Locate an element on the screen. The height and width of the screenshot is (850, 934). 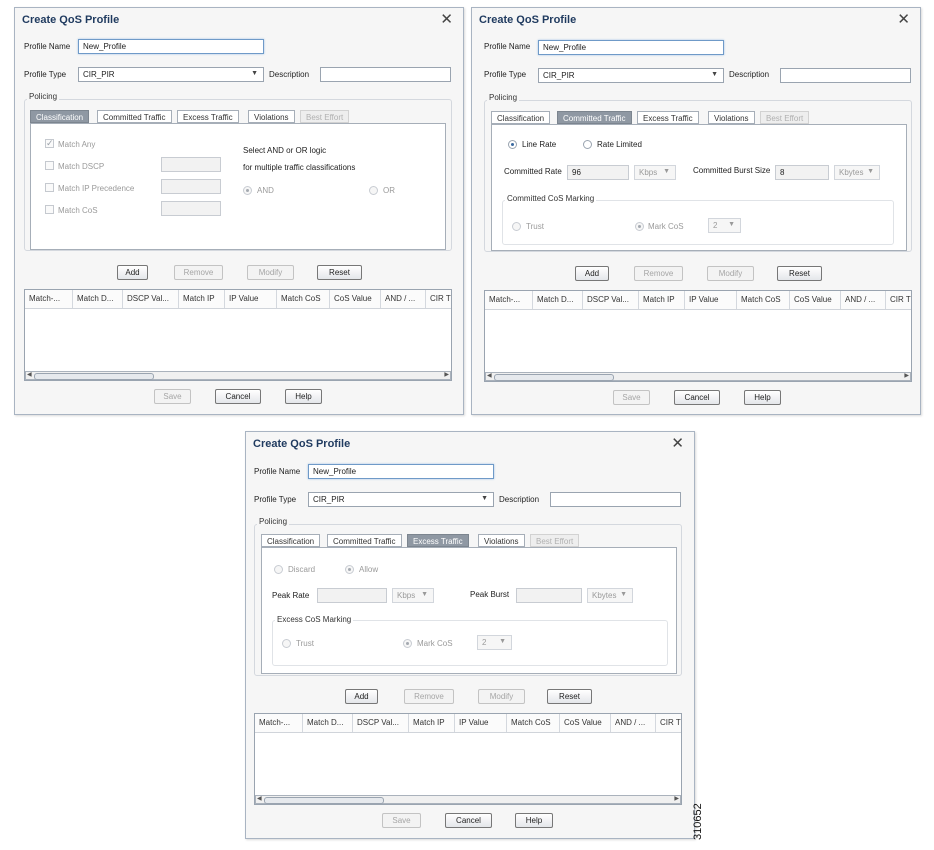
match-dscp-checkbox is located at coordinates (49, 165).